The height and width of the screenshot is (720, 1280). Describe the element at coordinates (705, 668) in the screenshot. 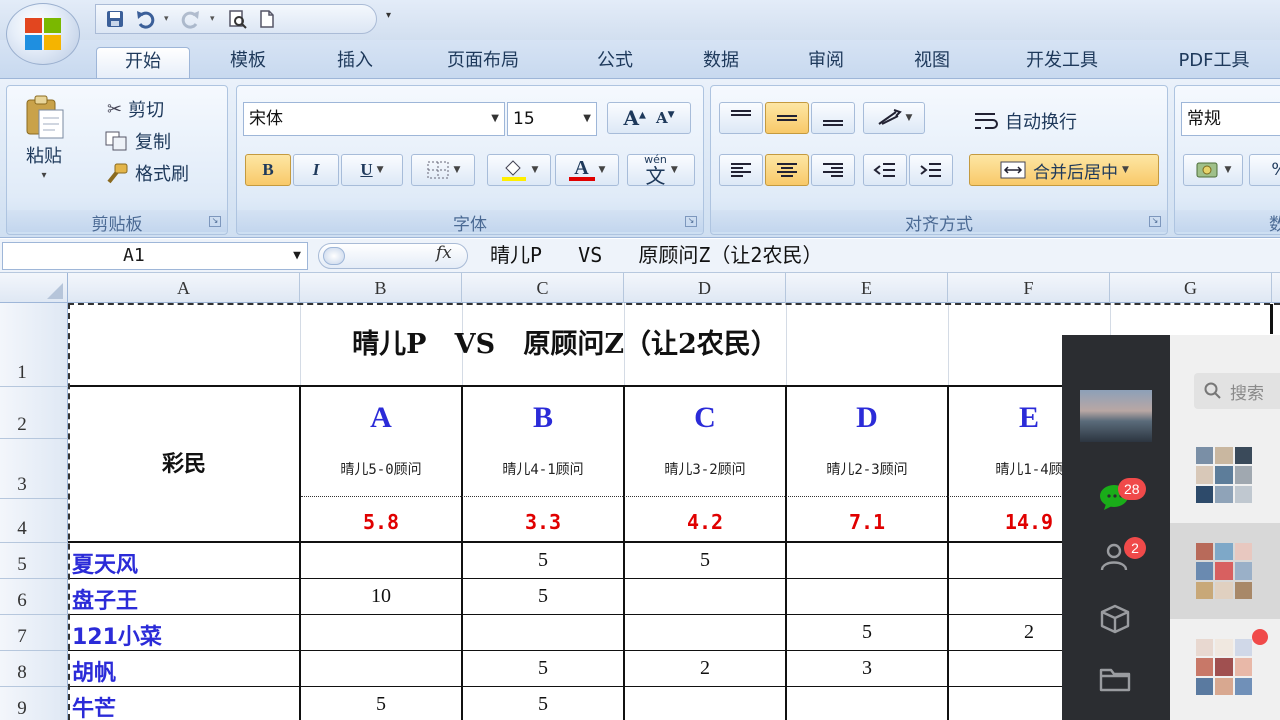

I see `bet-cell: 2` at that location.